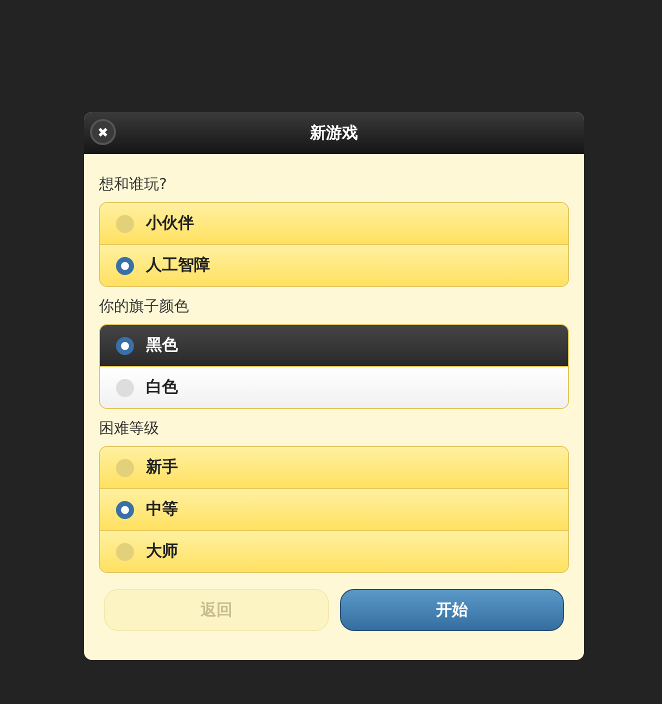 The width and height of the screenshot is (662, 704). Describe the element at coordinates (334, 551) in the screenshot. I see `radio-option: 大师` at that location.